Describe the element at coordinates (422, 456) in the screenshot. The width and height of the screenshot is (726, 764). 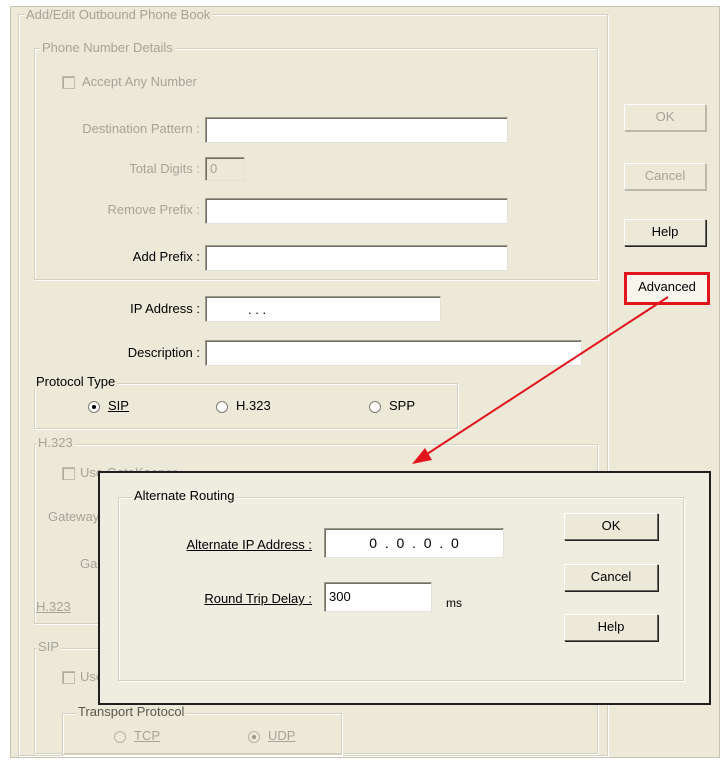
I see `annotation-arrow-head` at that location.